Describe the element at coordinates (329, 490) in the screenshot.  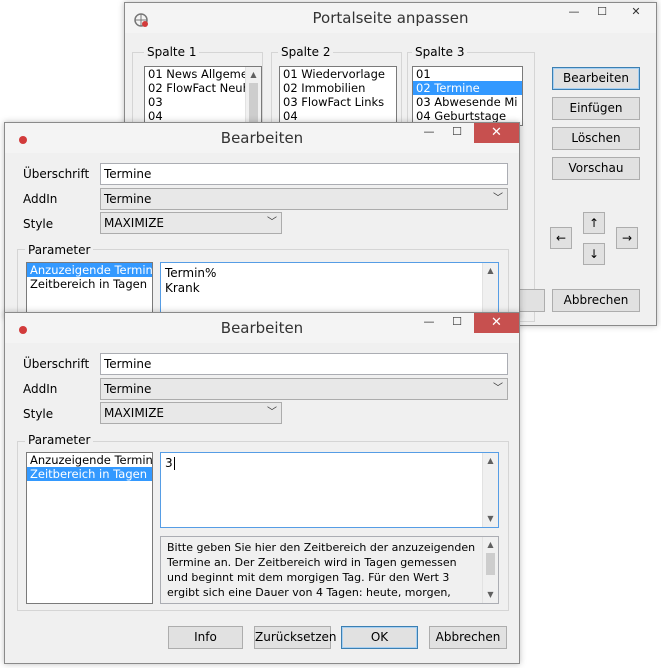
I see `parameter-value-input: 3 ▲ ▼` at that location.